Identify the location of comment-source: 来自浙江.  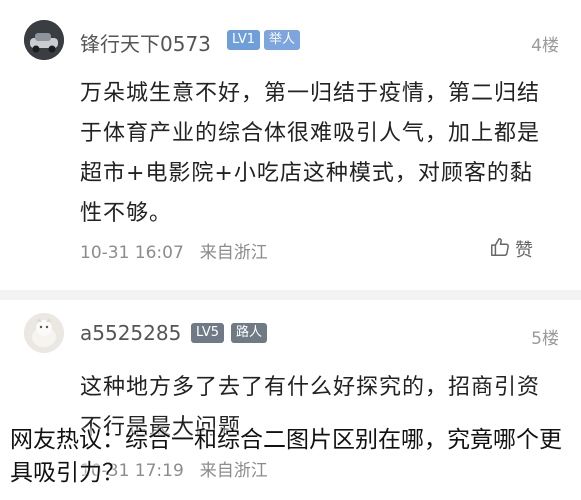
(233, 253).